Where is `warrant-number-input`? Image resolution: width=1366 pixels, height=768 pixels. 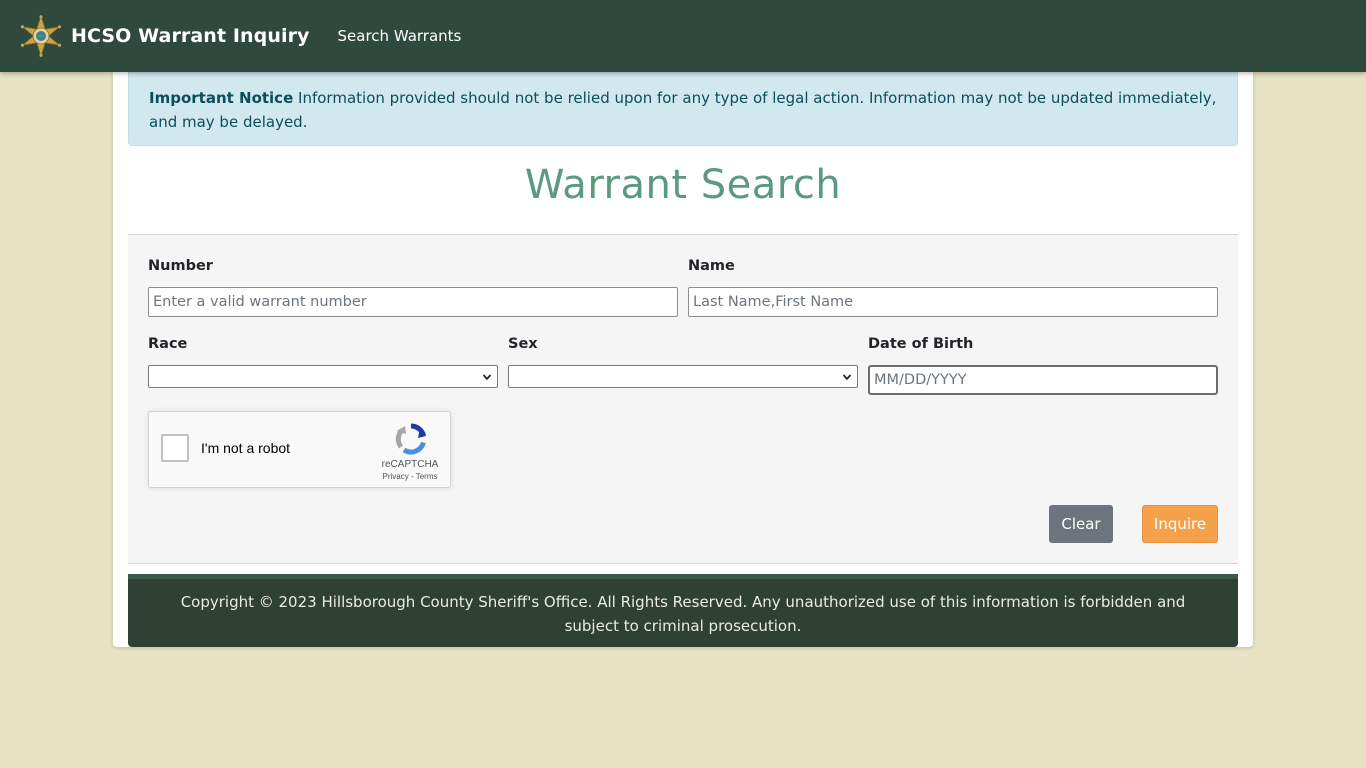
warrant-number-input is located at coordinates (413, 302).